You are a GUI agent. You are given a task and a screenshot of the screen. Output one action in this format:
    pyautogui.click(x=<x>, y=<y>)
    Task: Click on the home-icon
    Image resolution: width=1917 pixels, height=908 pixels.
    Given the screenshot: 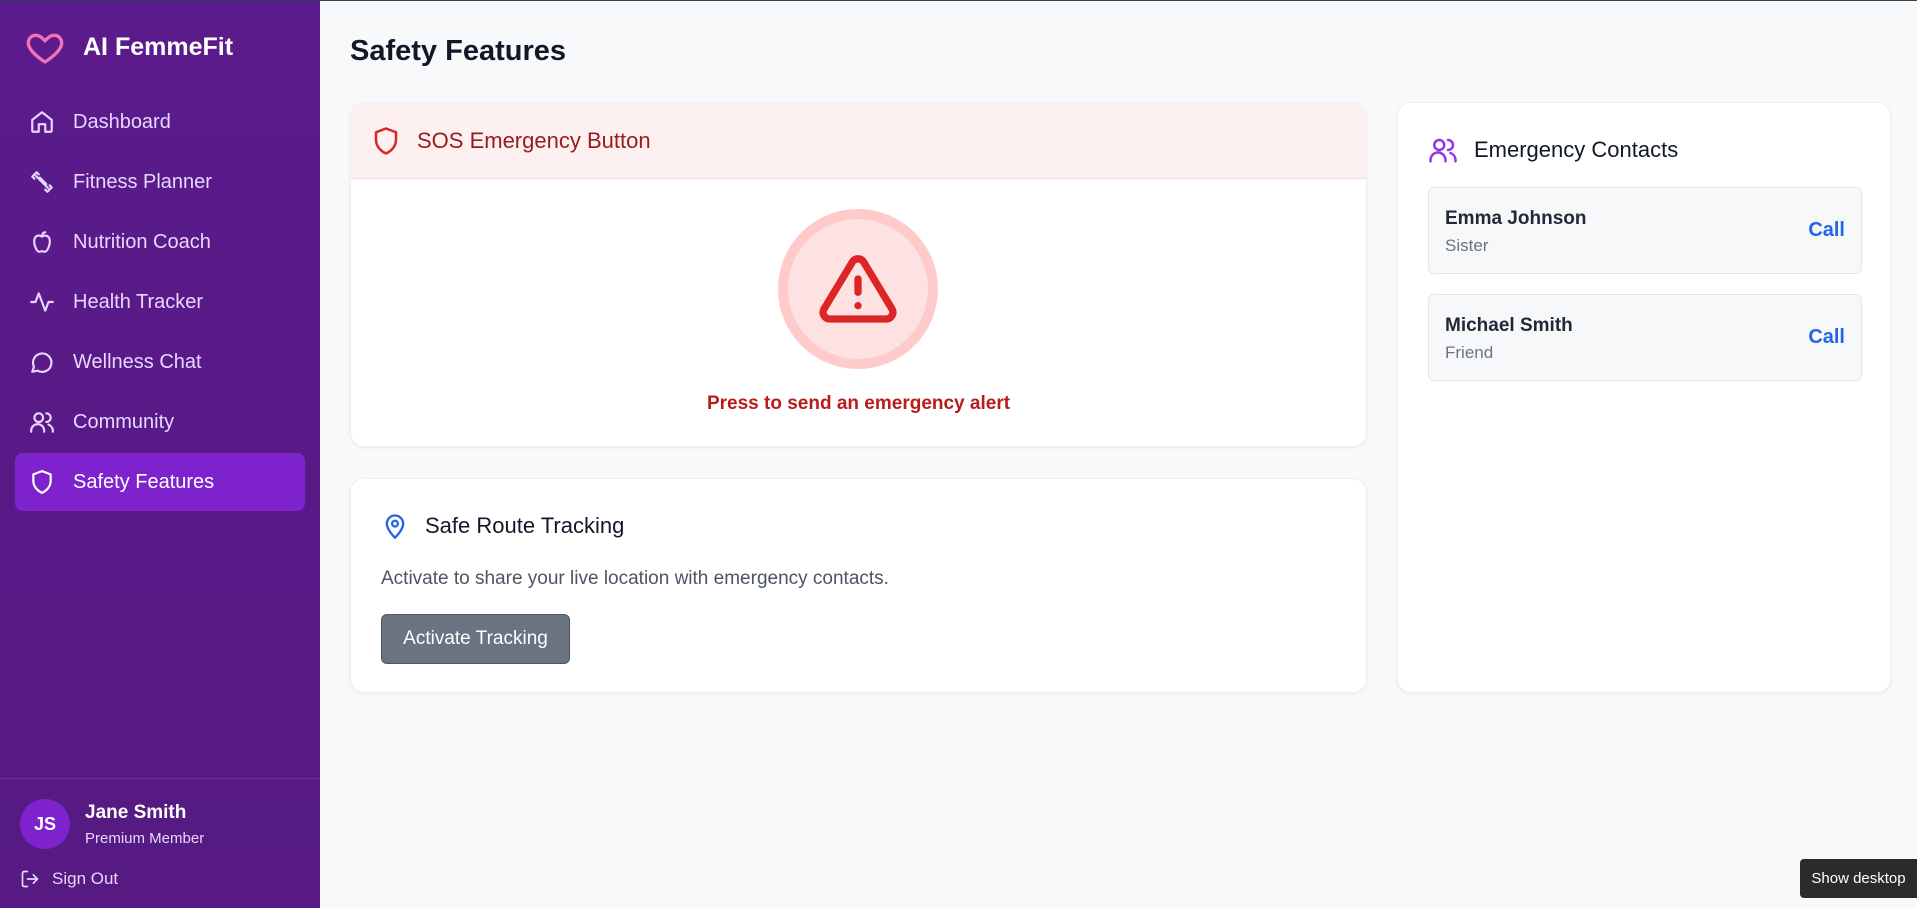 What is the action you would take?
    pyautogui.click(x=42, y=122)
    